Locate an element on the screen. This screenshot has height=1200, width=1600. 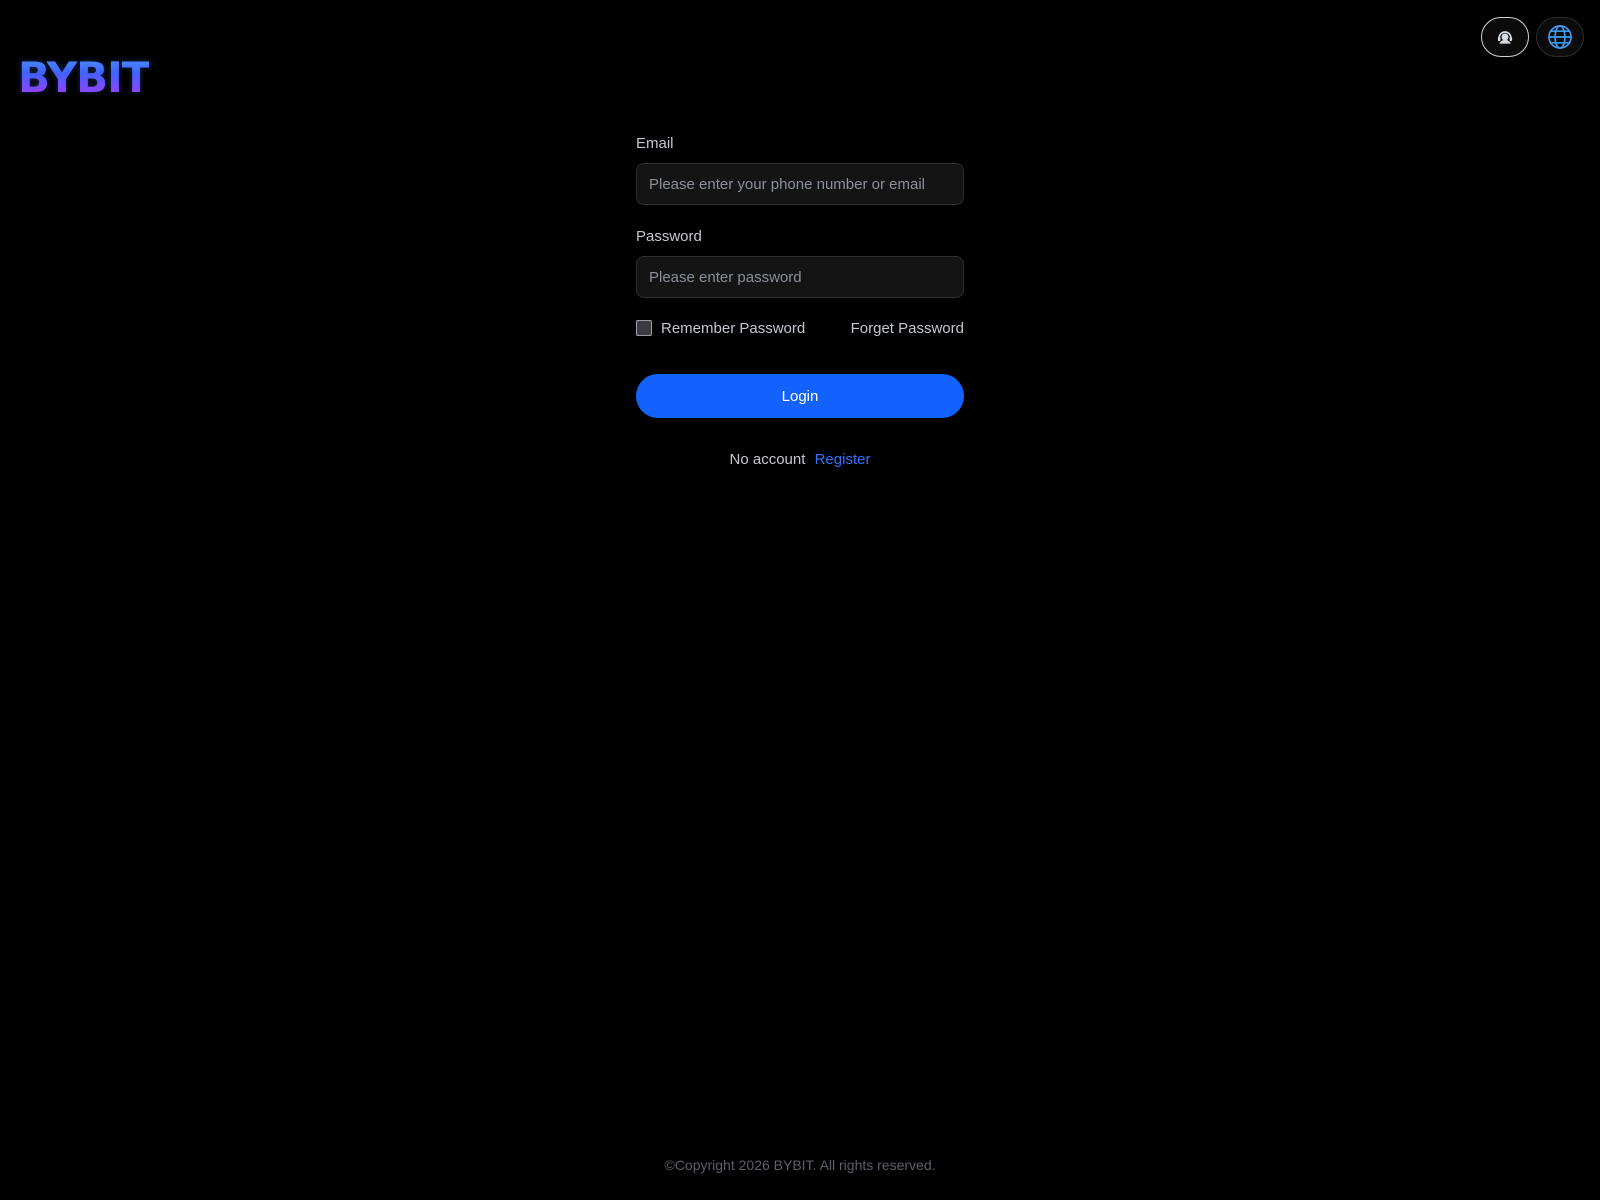
globe-icon is located at coordinates (1560, 37).